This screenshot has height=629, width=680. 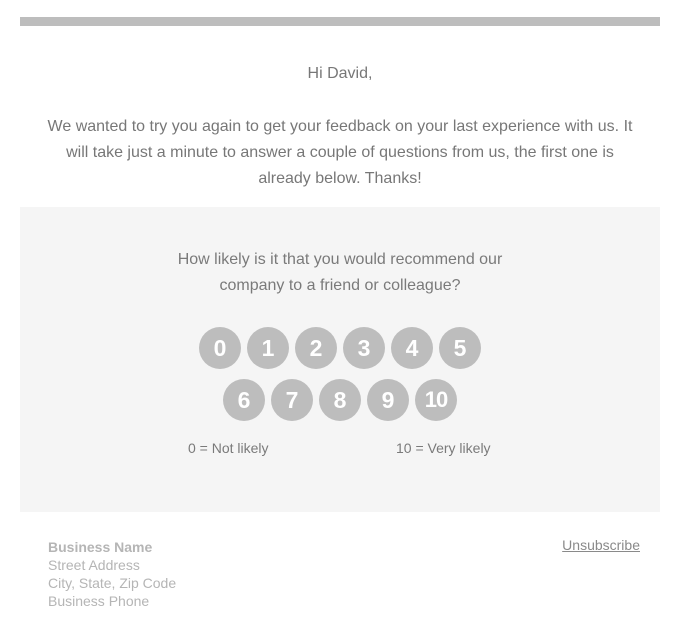 I want to click on street-address: Street Address, so click(x=94, y=565).